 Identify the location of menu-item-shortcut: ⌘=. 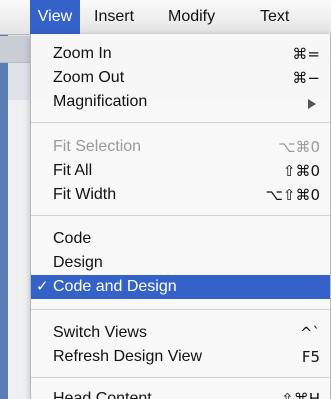
(306, 54).